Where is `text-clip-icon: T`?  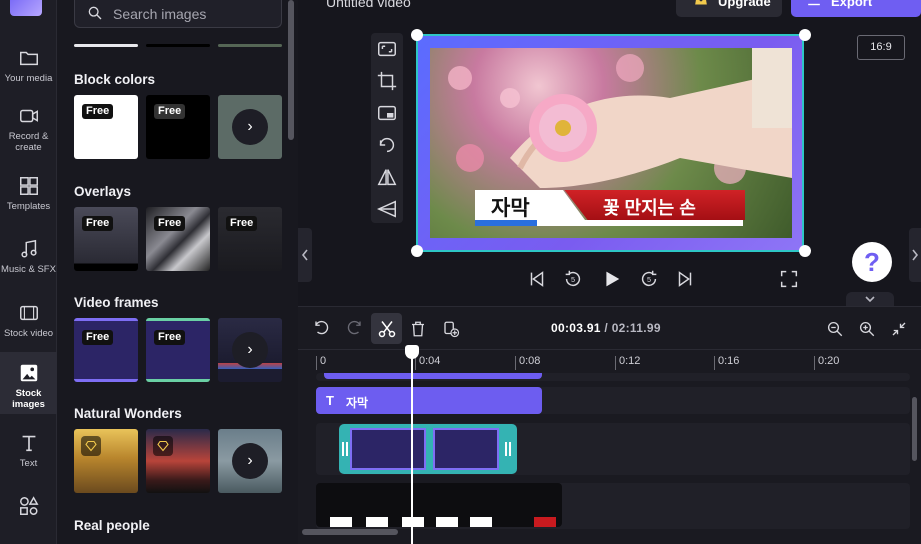 text-clip-icon: T is located at coordinates (330, 400).